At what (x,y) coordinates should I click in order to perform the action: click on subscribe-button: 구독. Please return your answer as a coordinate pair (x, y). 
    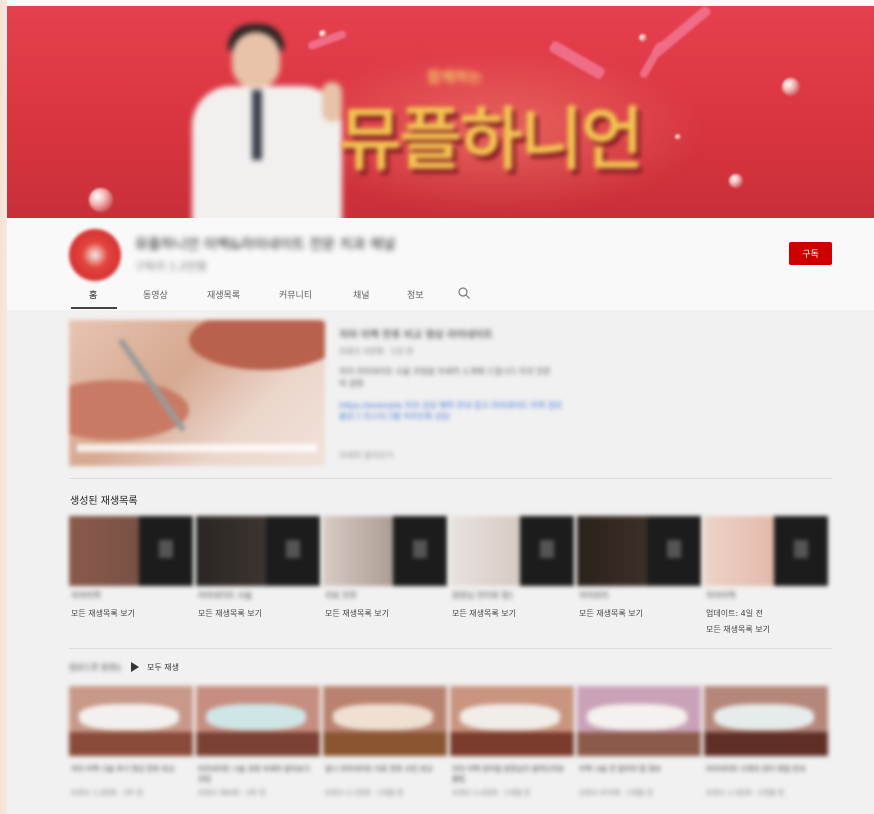
    Looking at the image, I should click on (810, 253).